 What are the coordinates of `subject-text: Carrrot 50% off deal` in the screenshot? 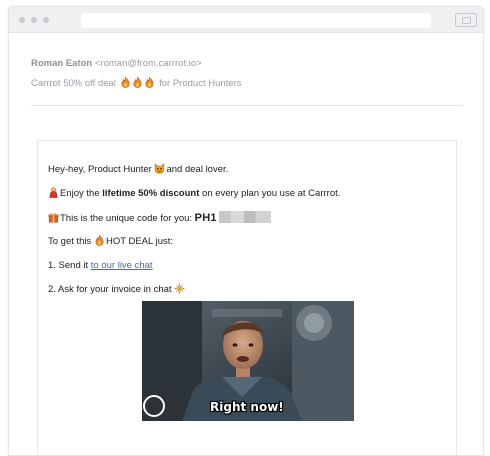 It's located at (73, 83).